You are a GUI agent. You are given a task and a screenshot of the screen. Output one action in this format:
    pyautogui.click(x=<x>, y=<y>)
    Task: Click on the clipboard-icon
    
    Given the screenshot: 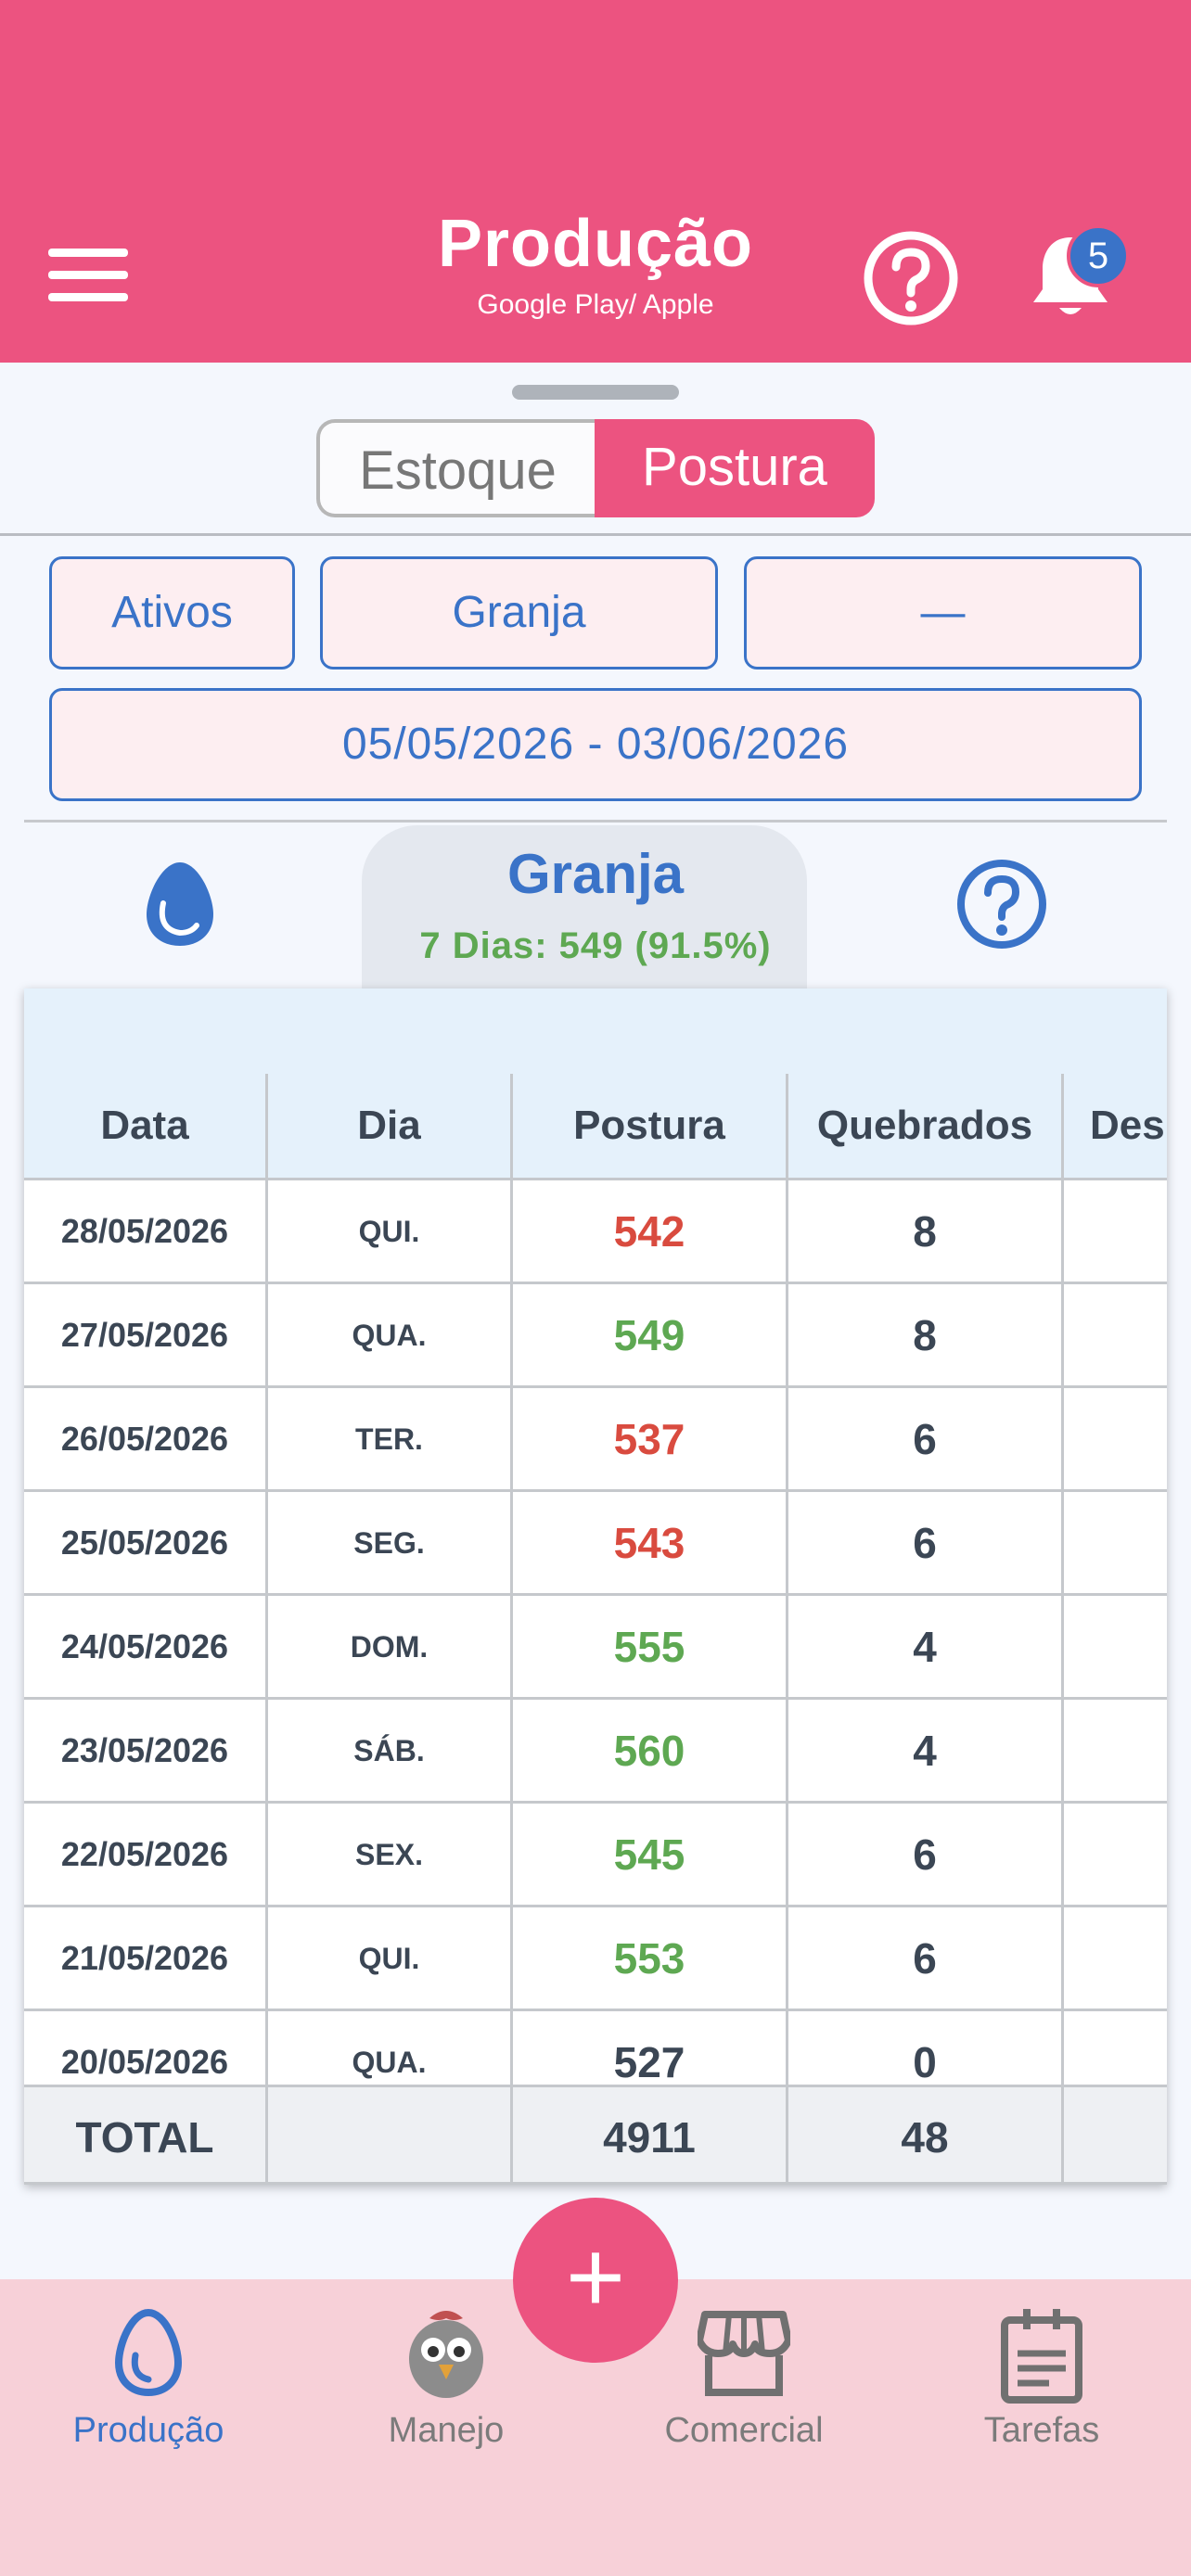 What is the action you would take?
    pyautogui.click(x=1041, y=2356)
    